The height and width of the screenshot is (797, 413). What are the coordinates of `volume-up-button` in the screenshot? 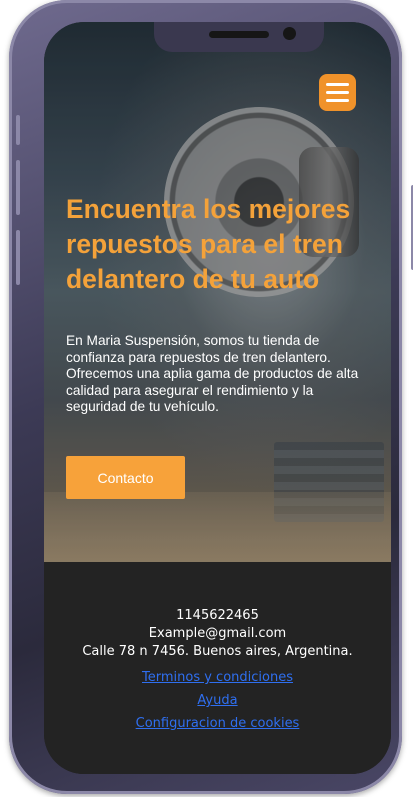 It's located at (18, 187).